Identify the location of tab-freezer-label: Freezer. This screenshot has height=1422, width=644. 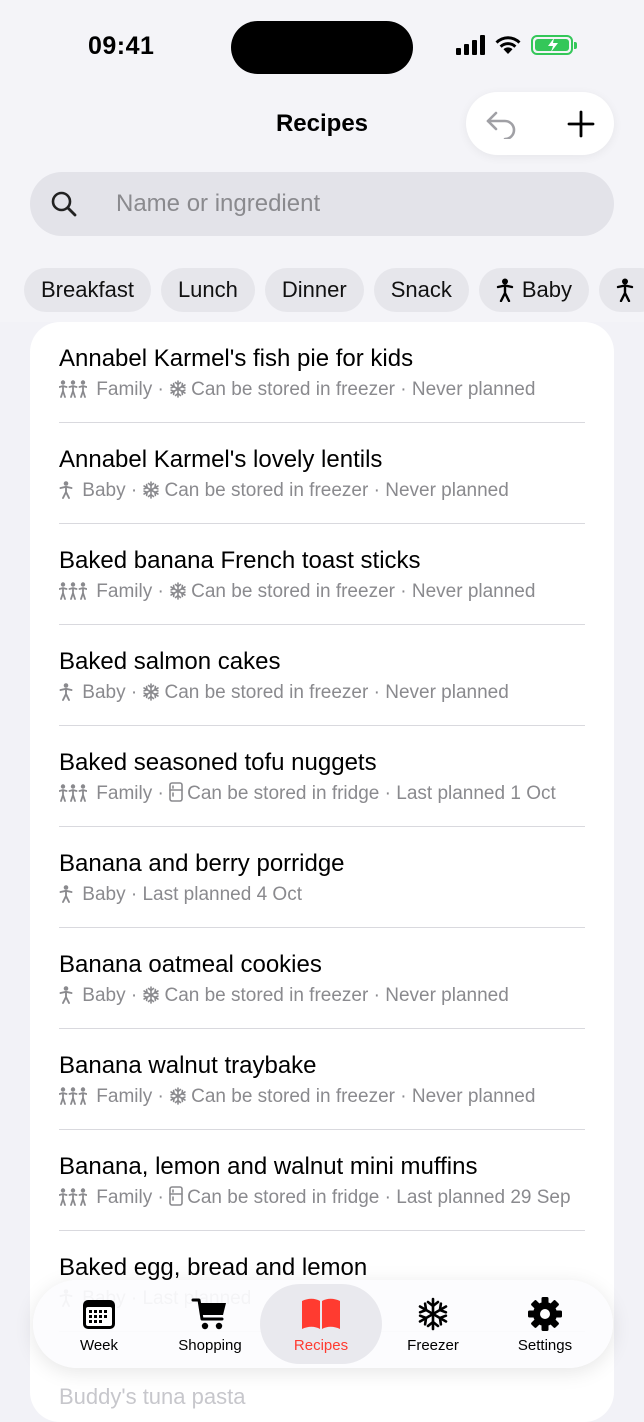
(433, 1345).